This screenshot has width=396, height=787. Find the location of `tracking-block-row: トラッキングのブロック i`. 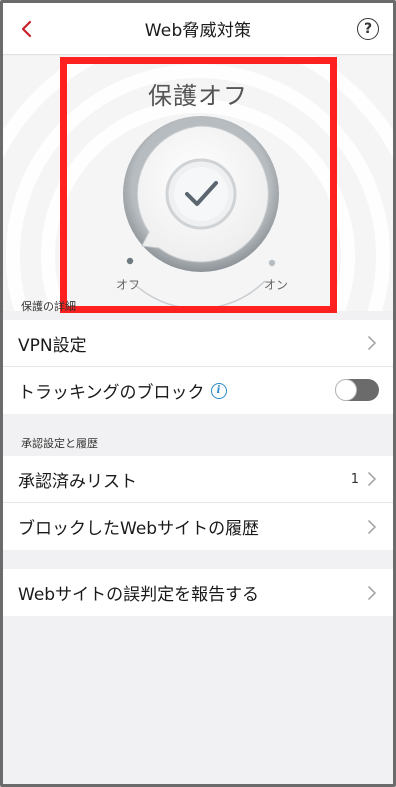

tracking-block-row: トラッキングのブロック i is located at coordinates (198, 390).